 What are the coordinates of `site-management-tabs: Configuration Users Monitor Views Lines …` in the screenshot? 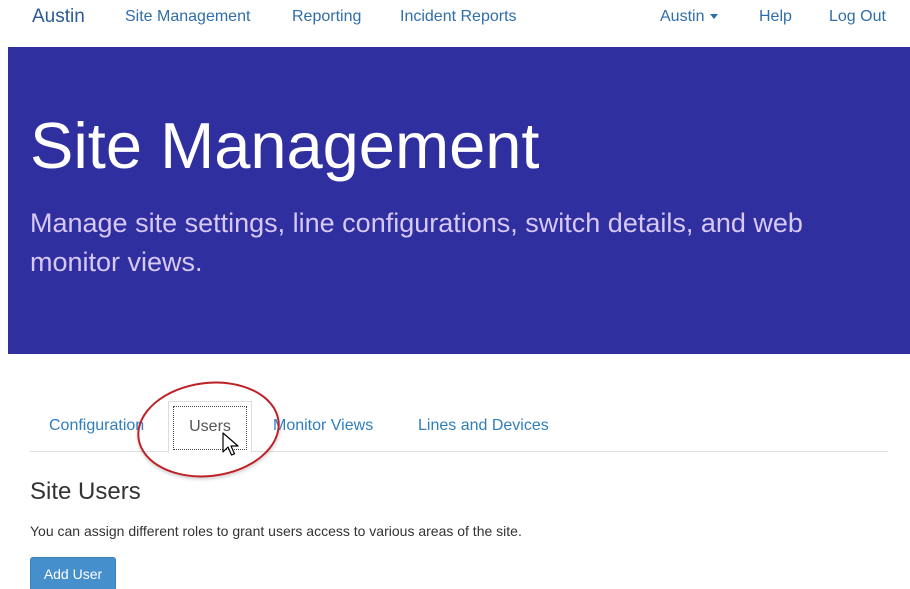 It's located at (459, 426).